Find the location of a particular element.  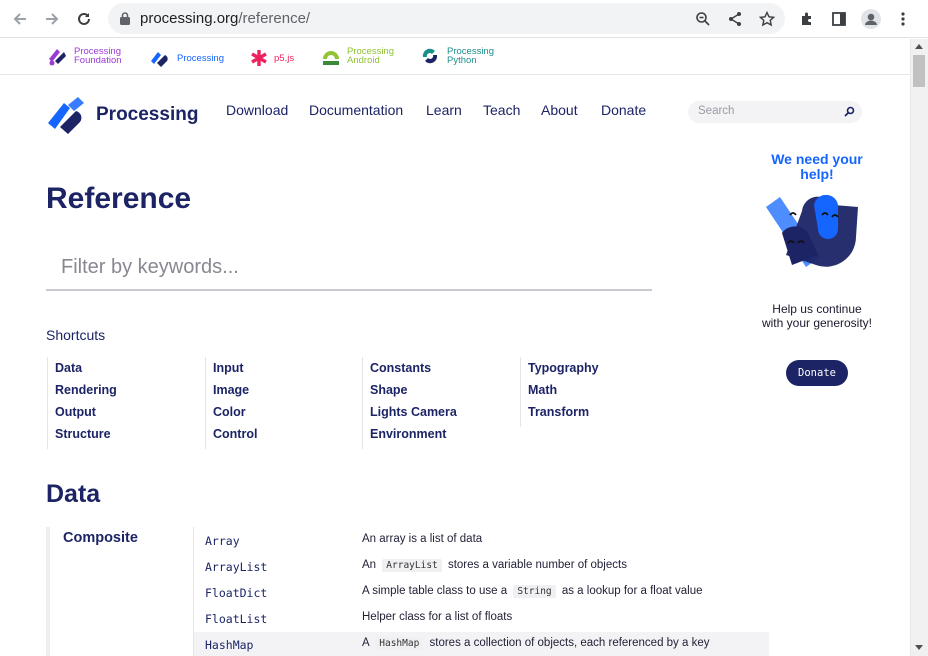

reload-icon is located at coordinates (84, 18).